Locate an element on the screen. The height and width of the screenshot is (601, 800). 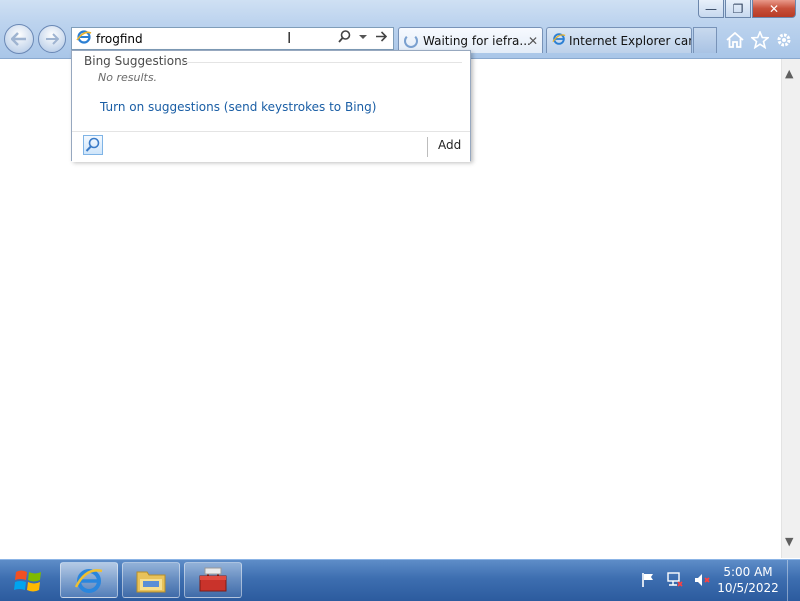
close-window-button: ✕ is located at coordinates (774, 9).